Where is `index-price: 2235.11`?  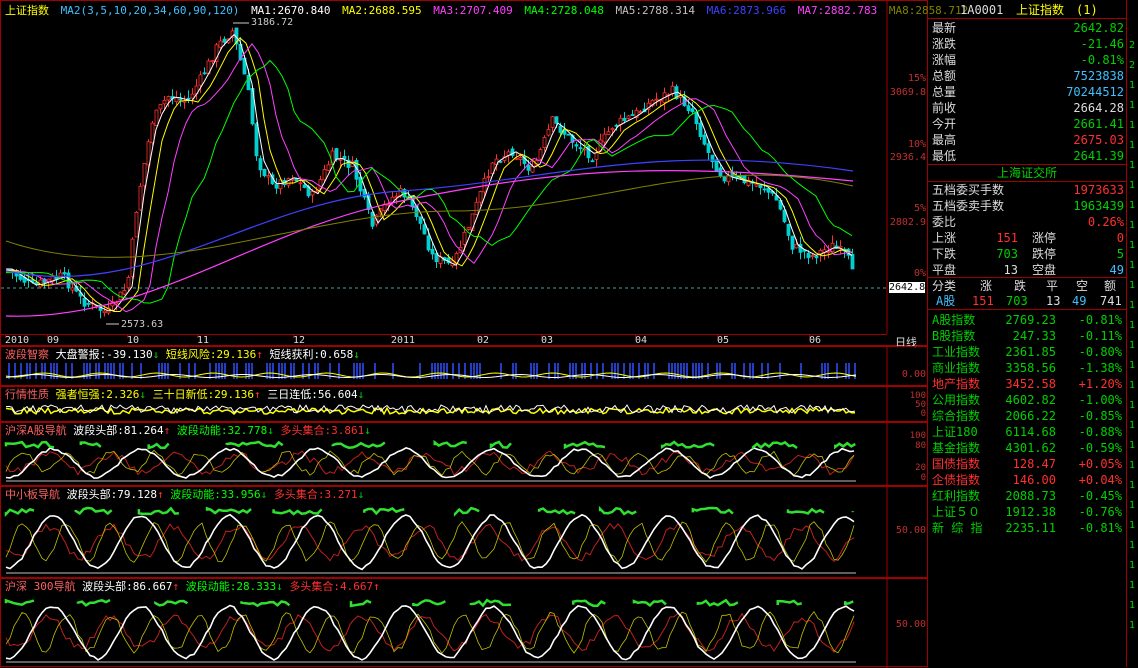
index-price: 2235.11 is located at coordinates (1030, 528).